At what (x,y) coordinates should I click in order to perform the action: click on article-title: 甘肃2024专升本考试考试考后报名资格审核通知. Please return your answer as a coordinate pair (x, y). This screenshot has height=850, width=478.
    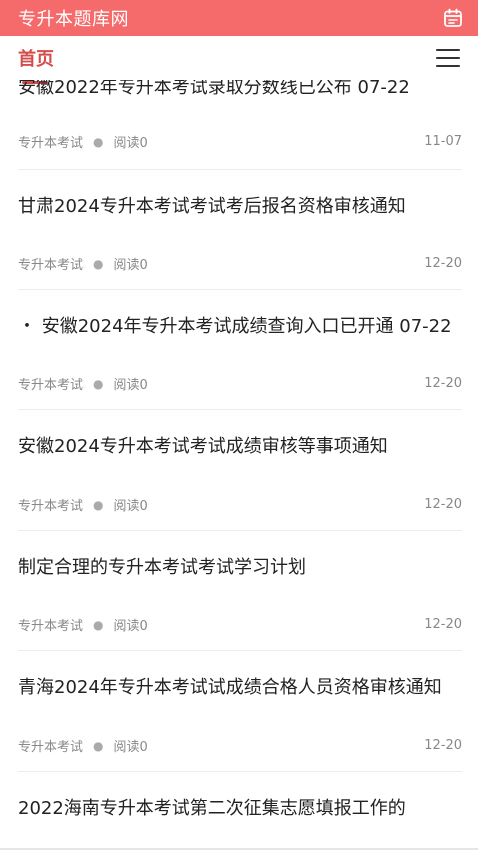
    Looking at the image, I should click on (240, 207).